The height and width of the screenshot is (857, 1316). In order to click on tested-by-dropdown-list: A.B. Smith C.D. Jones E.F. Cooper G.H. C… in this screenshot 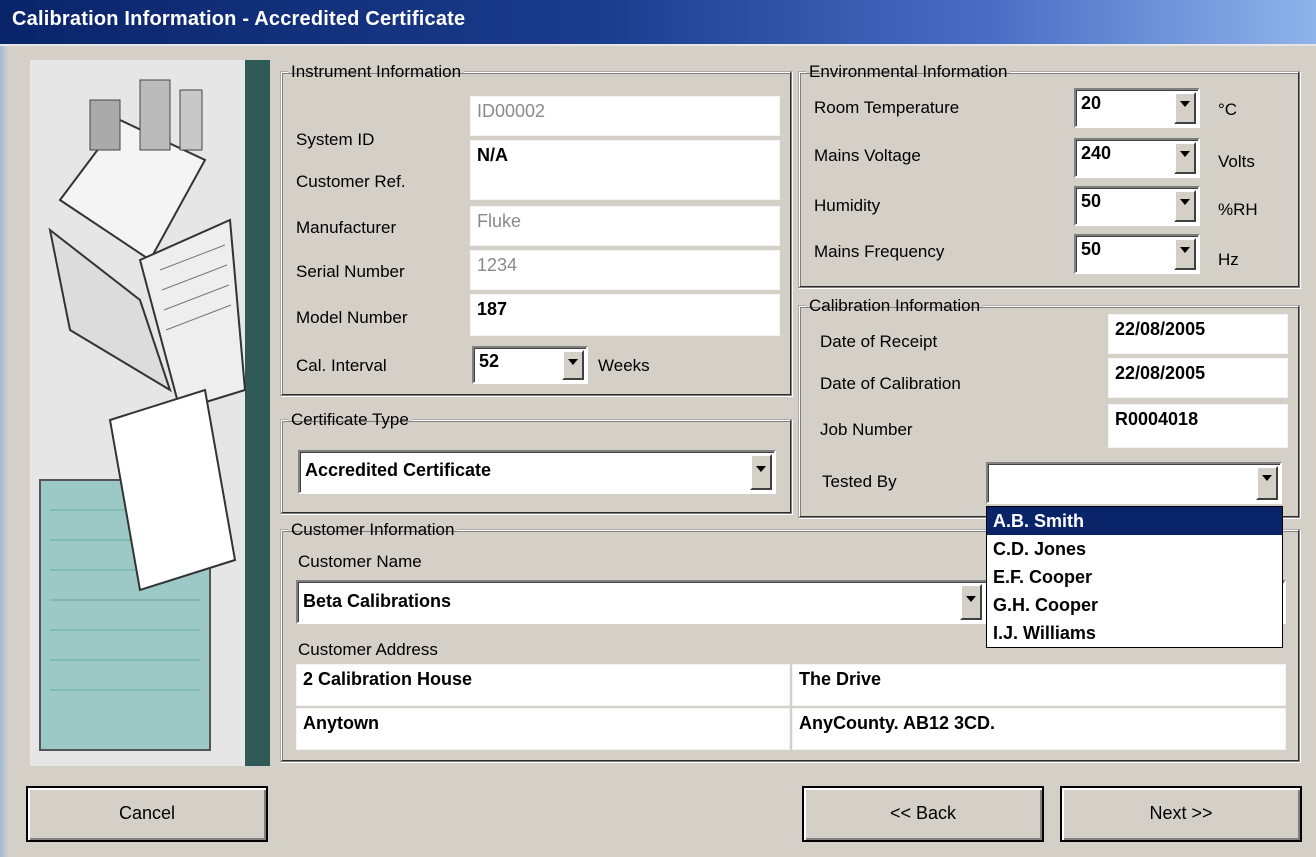, I will do `click(1134, 577)`.